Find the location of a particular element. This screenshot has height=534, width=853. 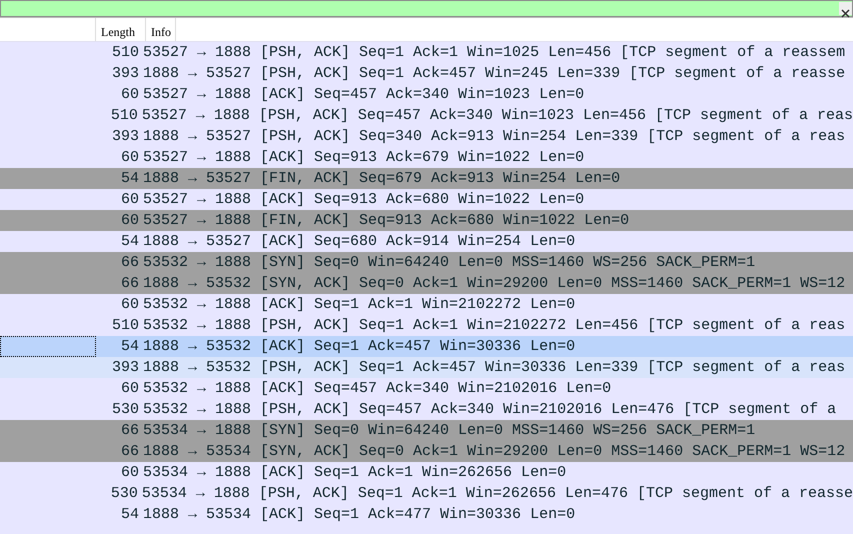

table-cell-text: 1888 → 53527 [FIN, ACK] Seq=679 Ack=913 Win=254 Len=0 is located at coordinates (381, 179).